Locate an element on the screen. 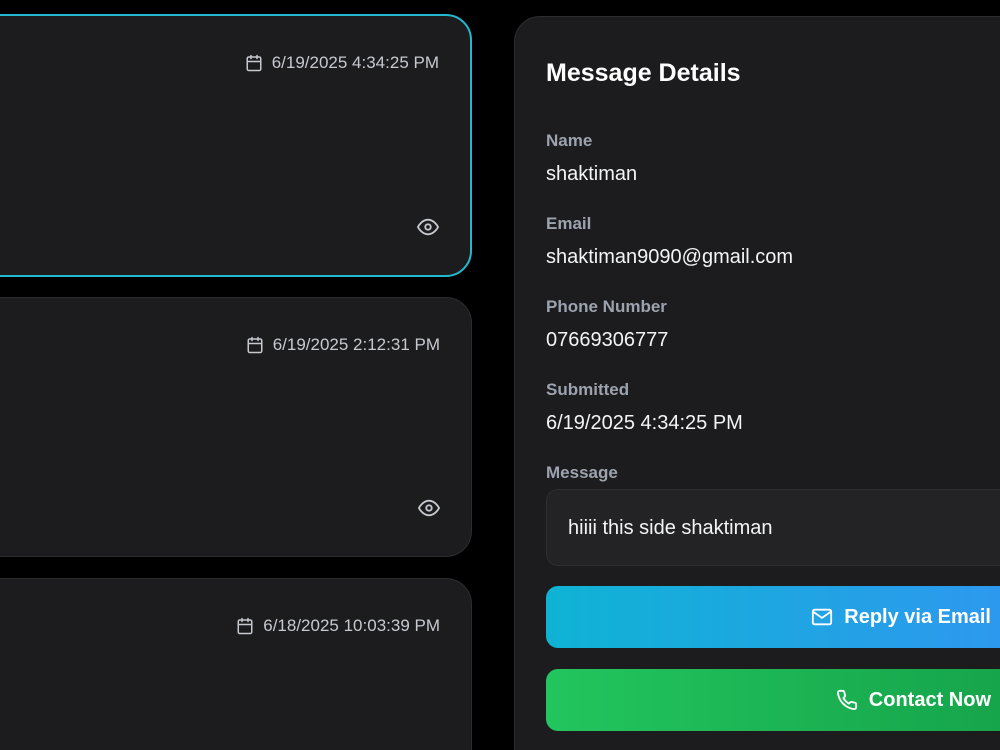 The height and width of the screenshot is (750, 1000). email-label: Email is located at coordinates (569, 223).